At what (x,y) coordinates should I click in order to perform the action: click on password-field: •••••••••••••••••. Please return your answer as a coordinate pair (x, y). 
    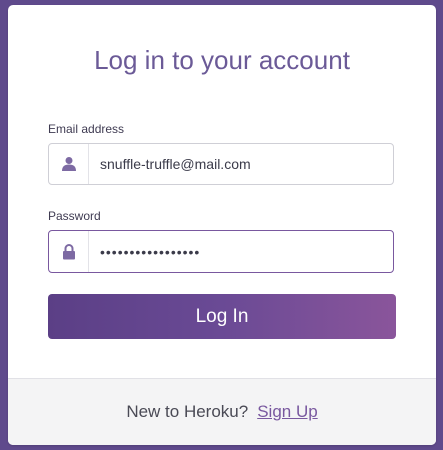
    Looking at the image, I should click on (221, 251).